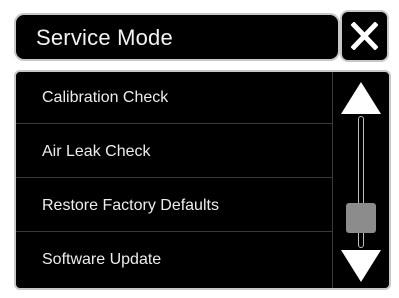 This screenshot has width=399, height=298. What do you see at coordinates (361, 217) in the screenshot?
I see `scroll-thumb` at bounding box center [361, 217].